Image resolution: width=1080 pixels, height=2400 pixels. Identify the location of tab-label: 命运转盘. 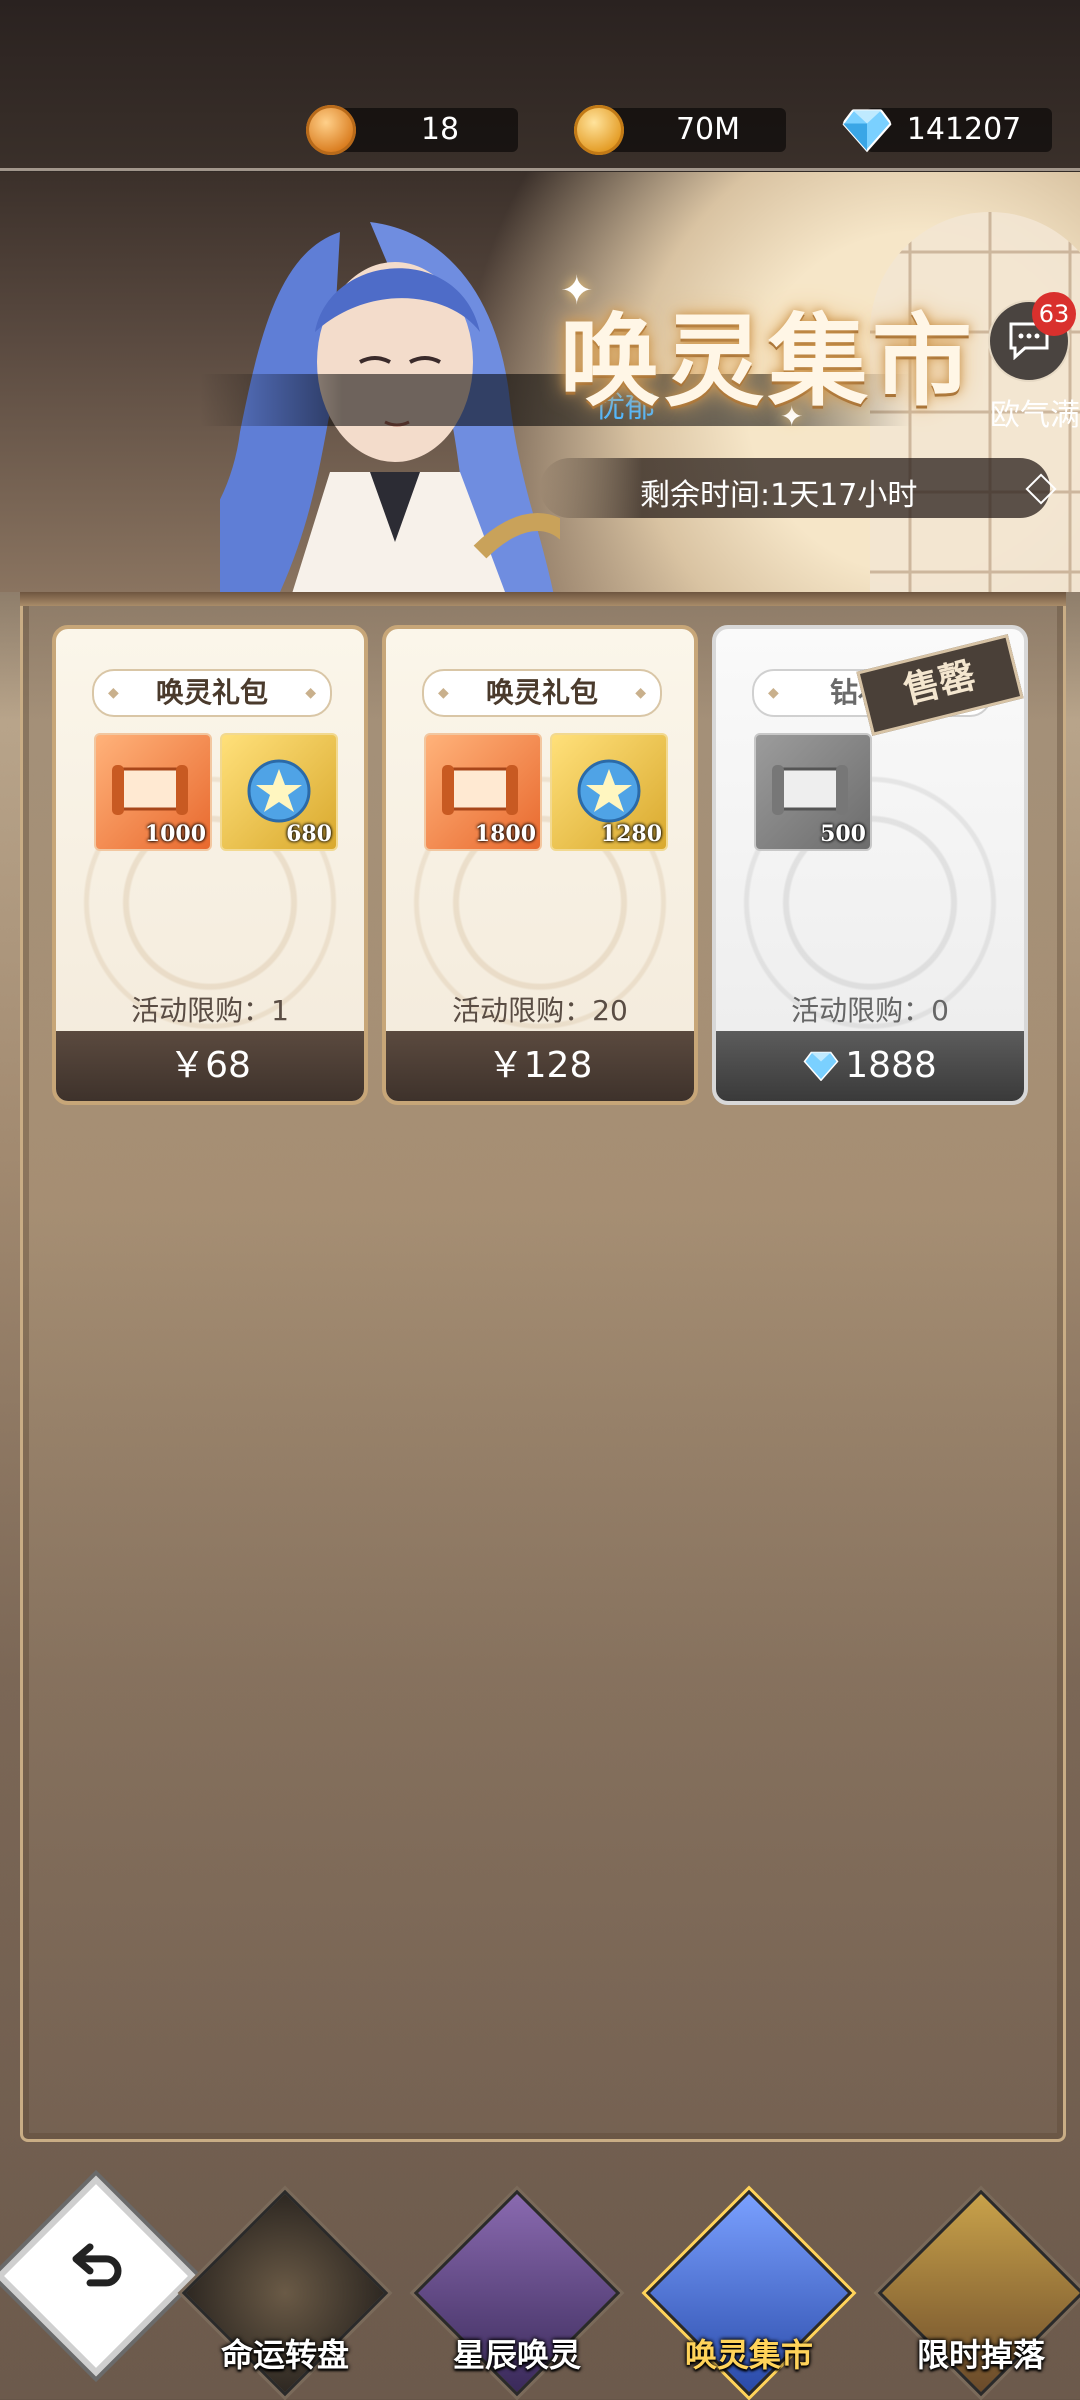
(284, 2355).